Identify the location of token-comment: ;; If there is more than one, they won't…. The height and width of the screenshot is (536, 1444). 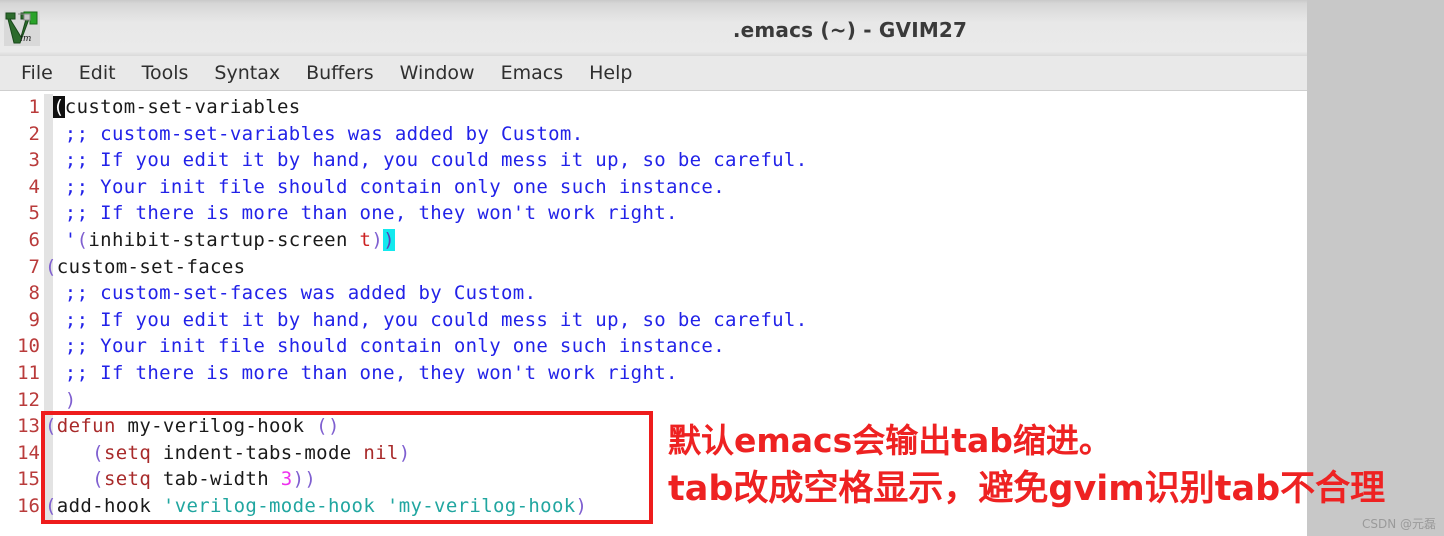
(371, 373).